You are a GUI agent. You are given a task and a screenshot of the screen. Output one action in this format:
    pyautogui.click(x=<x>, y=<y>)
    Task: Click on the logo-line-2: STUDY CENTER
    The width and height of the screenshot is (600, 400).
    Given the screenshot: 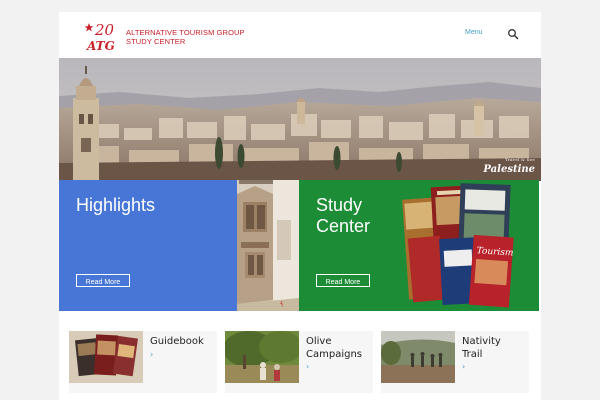 What is the action you would take?
    pyautogui.click(x=156, y=41)
    